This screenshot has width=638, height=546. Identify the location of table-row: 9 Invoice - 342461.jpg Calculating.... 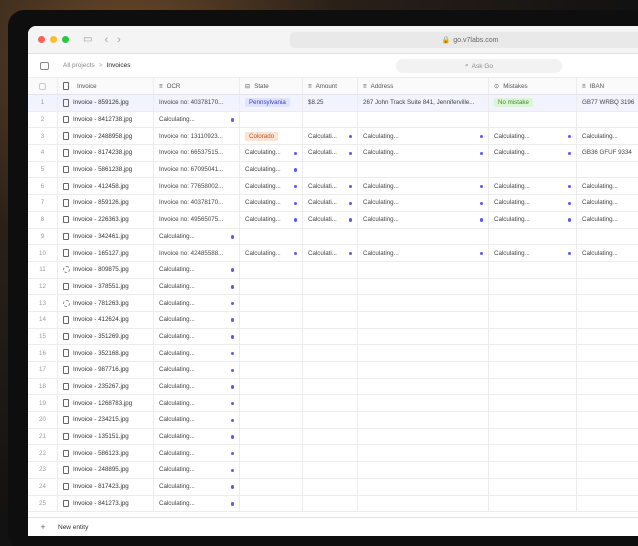
(333, 237).